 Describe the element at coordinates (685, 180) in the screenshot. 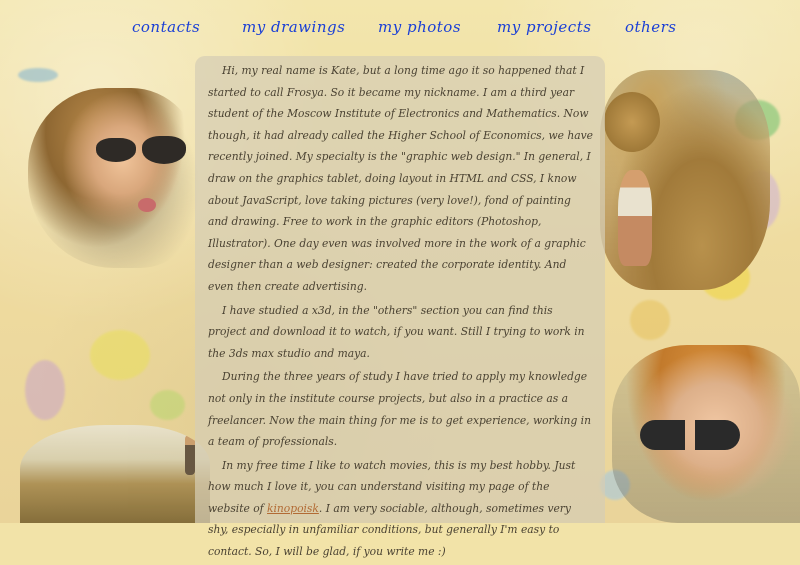

I see `field-photo-right` at that location.